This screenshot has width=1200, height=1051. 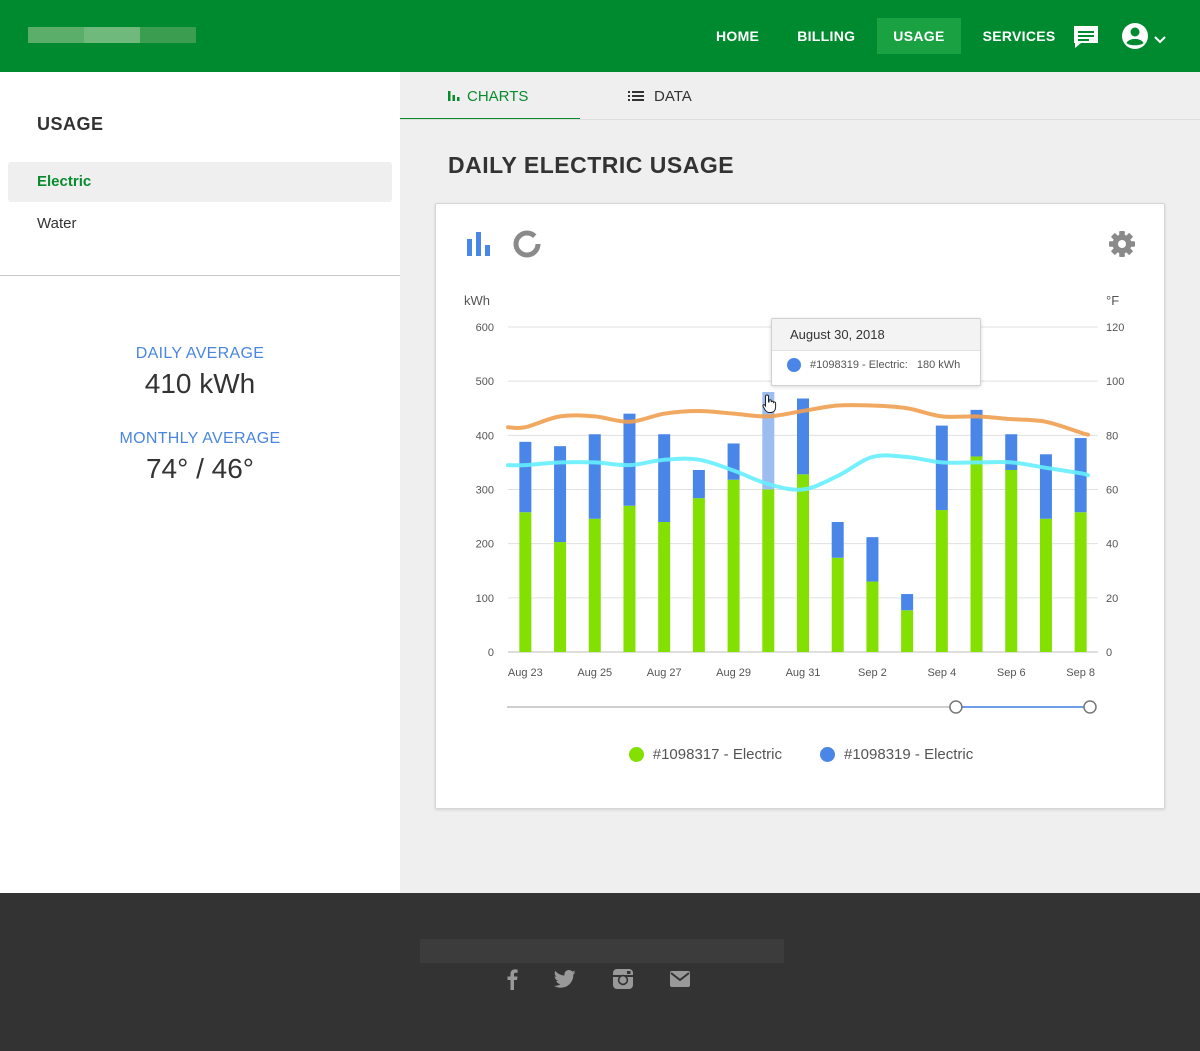 I want to click on y2-tick-label: 80, so click(x=1112, y=436).